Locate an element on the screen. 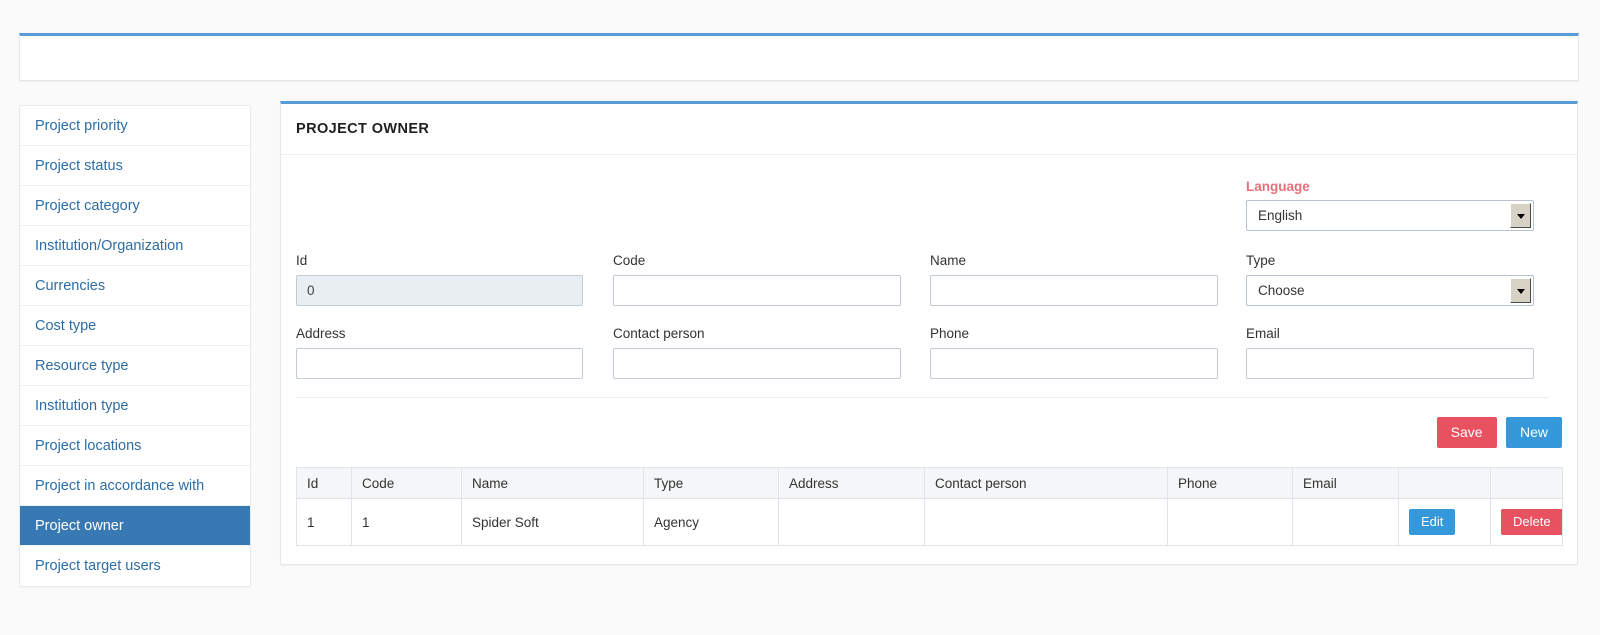 This screenshot has width=1600, height=635. sidebar-item-project-in-accordance-with: Project in accordance with is located at coordinates (135, 486).